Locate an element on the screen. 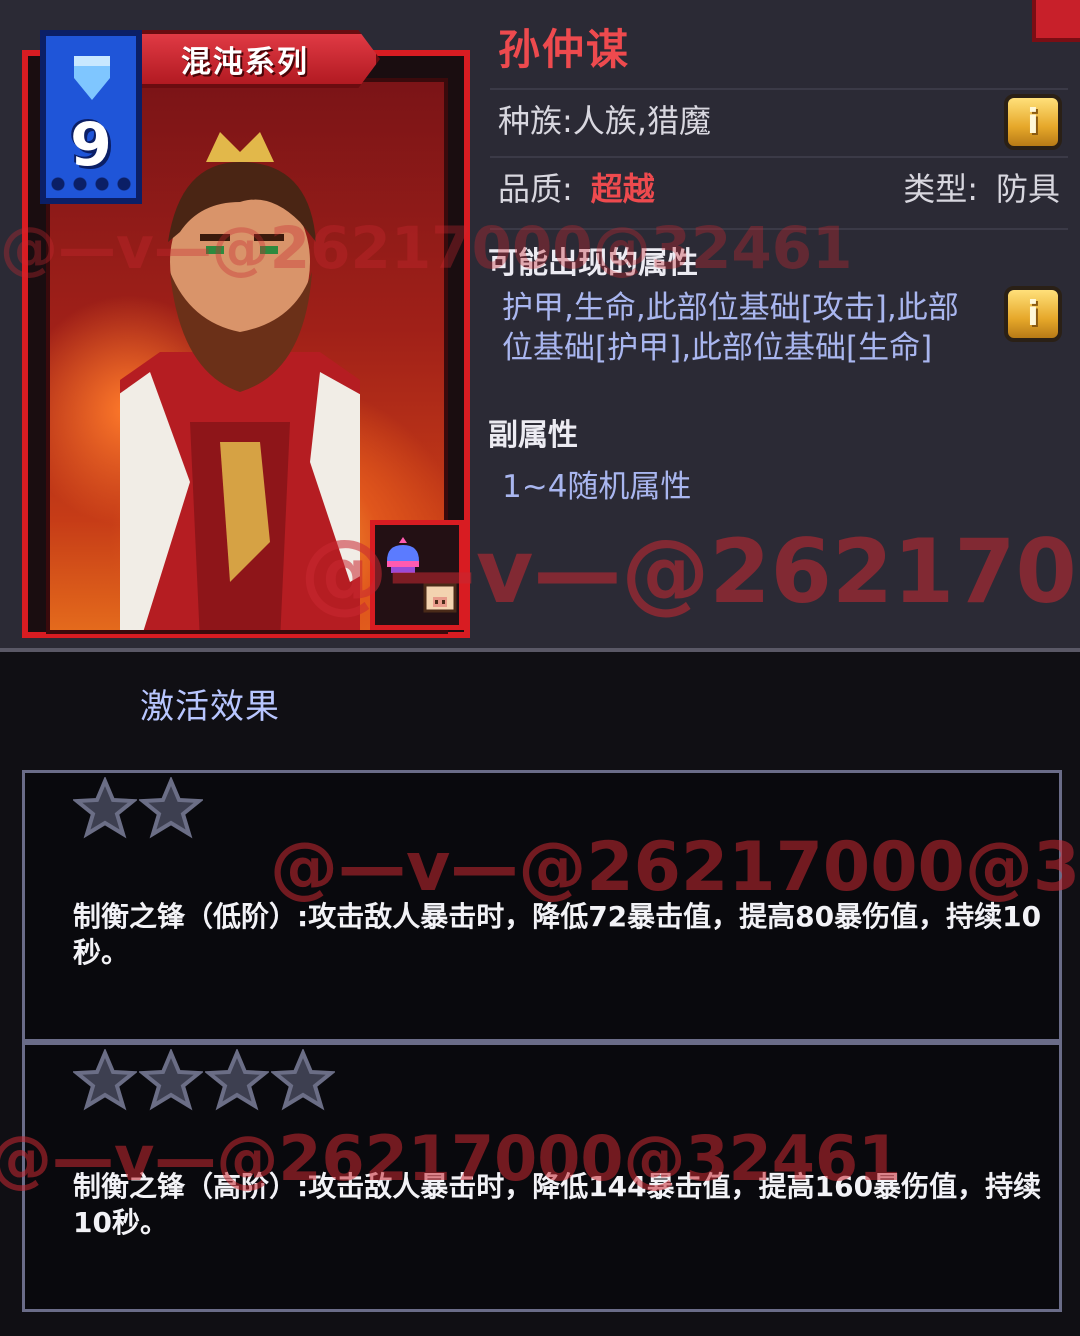 The width and height of the screenshot is (1080, 1336). pig-icon is located at coordinates (440, 598).